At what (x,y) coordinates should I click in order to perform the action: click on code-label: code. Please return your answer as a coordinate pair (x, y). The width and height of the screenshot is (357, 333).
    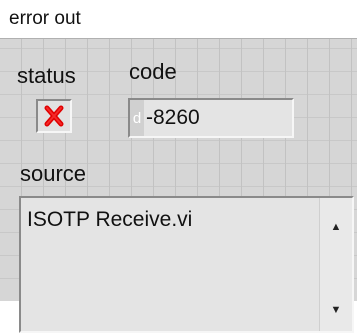
    Looking at the image, I should click on (153, 71).